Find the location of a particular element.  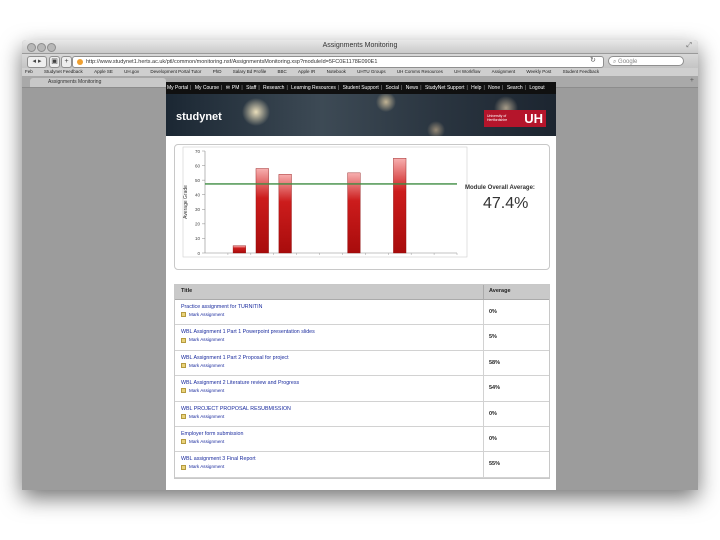

bookmark-item: UH.gov is located at coordinates (131, 71).